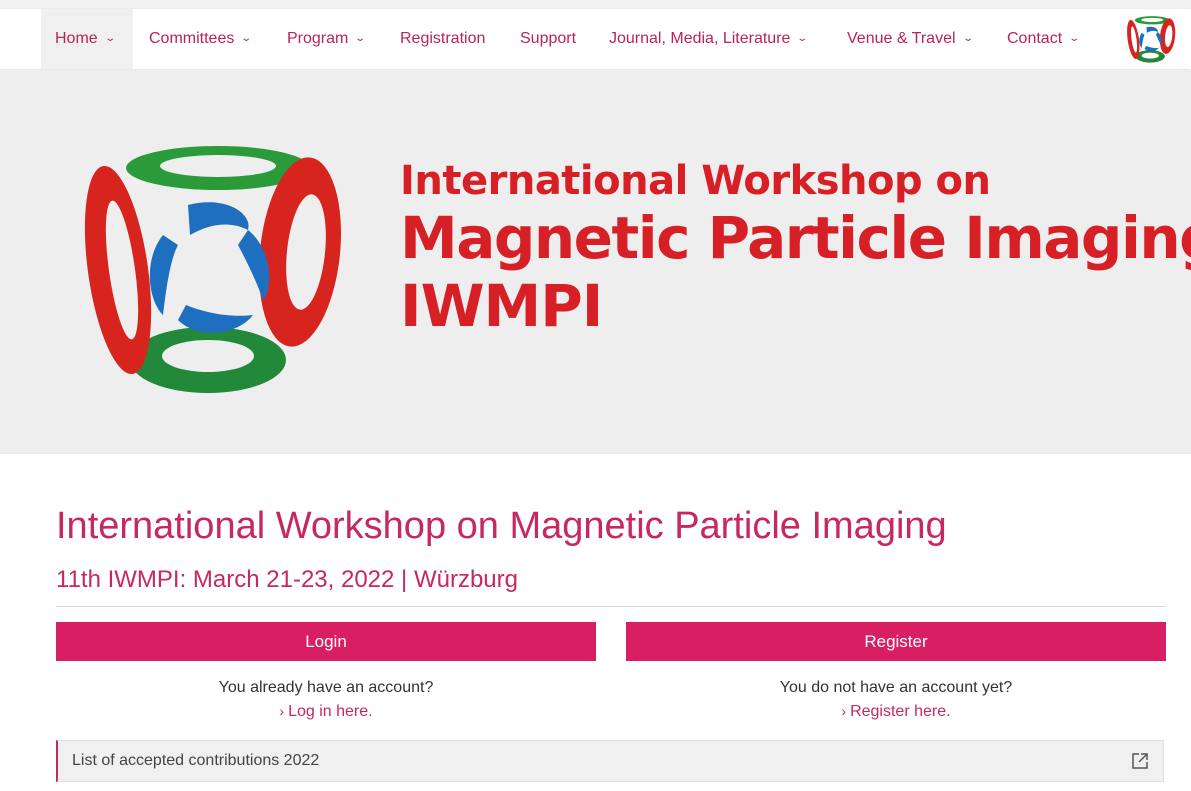  What do you see at coordinates (196, 760) in the screenshot?
I see `accepted-contributions-label: List of accepted contributions 2022` at bounding box center [196, 760].